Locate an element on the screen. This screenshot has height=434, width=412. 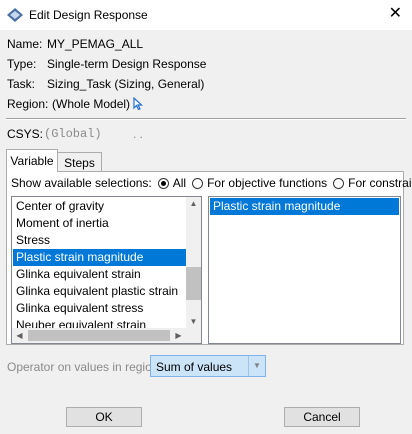
title-bar: Edit Design Response ✕ is located at coordinates (206, 15).